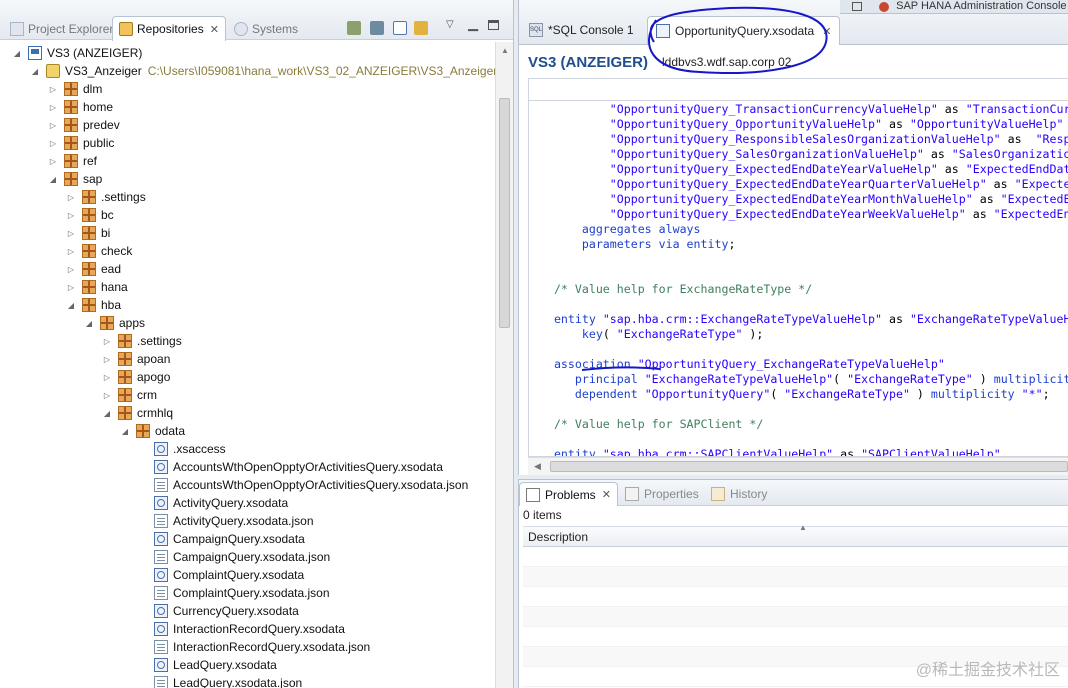  What do you see at coordinates (568, 494) in the screenshot?
I see `tab-problems: Problems ✕` at bounding box center [568, 494].